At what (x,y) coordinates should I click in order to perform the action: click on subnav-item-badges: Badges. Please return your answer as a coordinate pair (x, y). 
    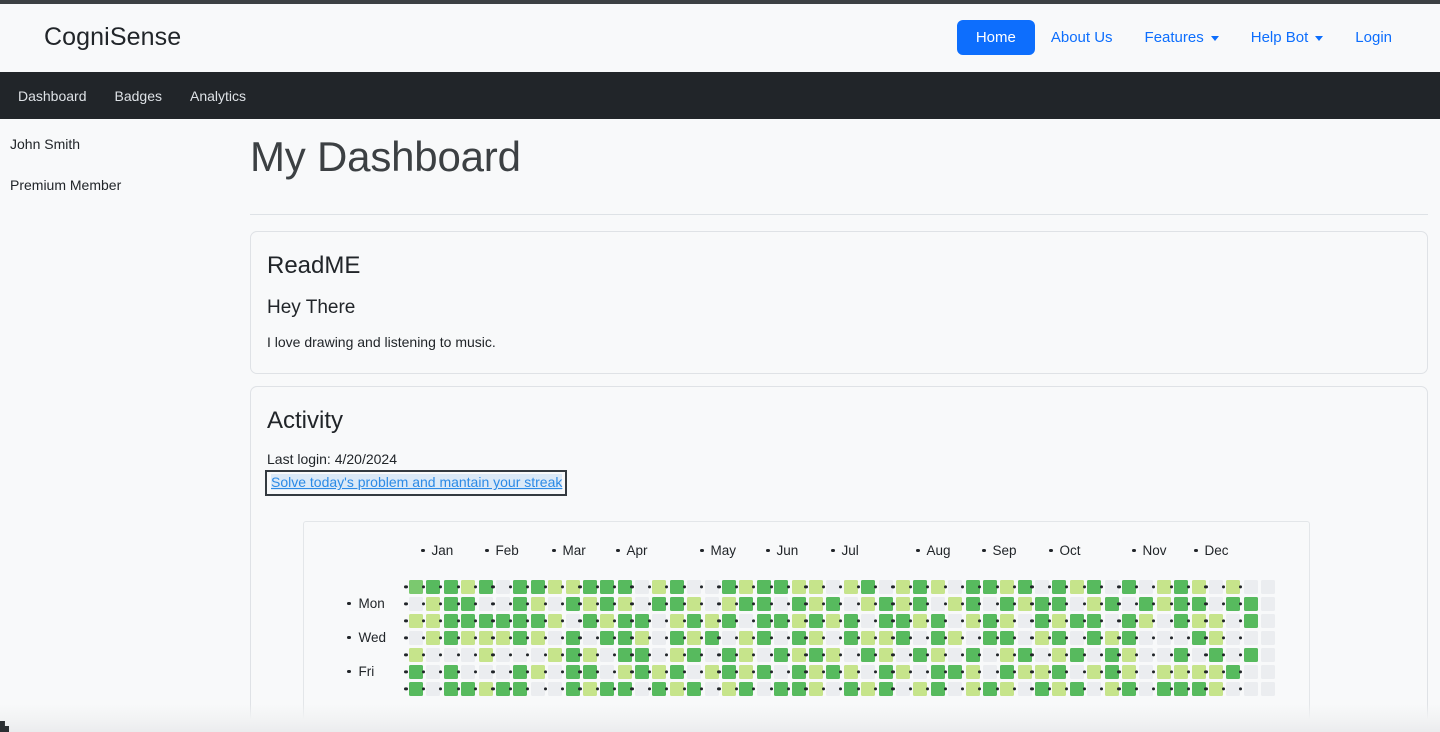
    Looking at the image, I should click on (138, 96).